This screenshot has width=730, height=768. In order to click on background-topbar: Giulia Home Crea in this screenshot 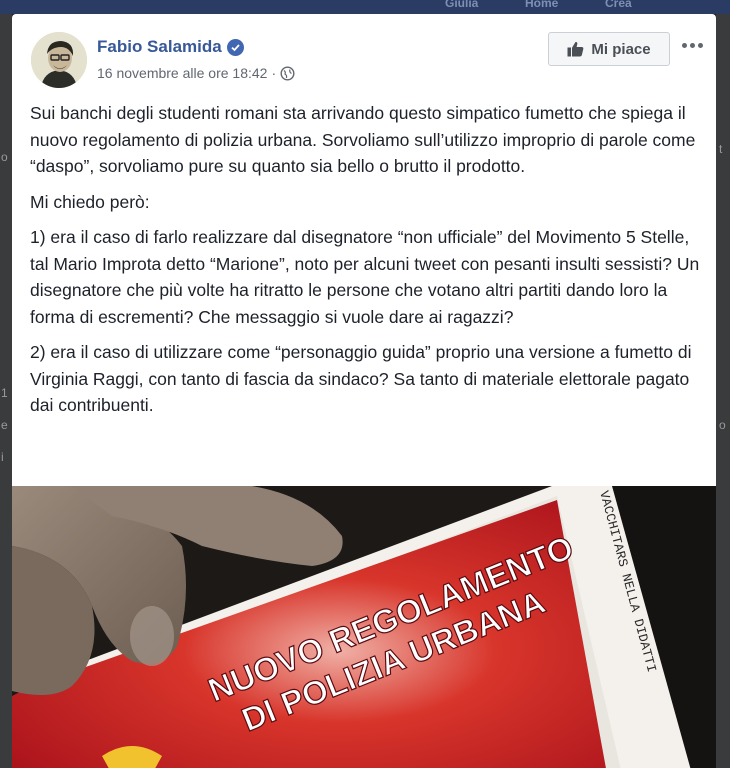, I will do `click(365, 7)`.